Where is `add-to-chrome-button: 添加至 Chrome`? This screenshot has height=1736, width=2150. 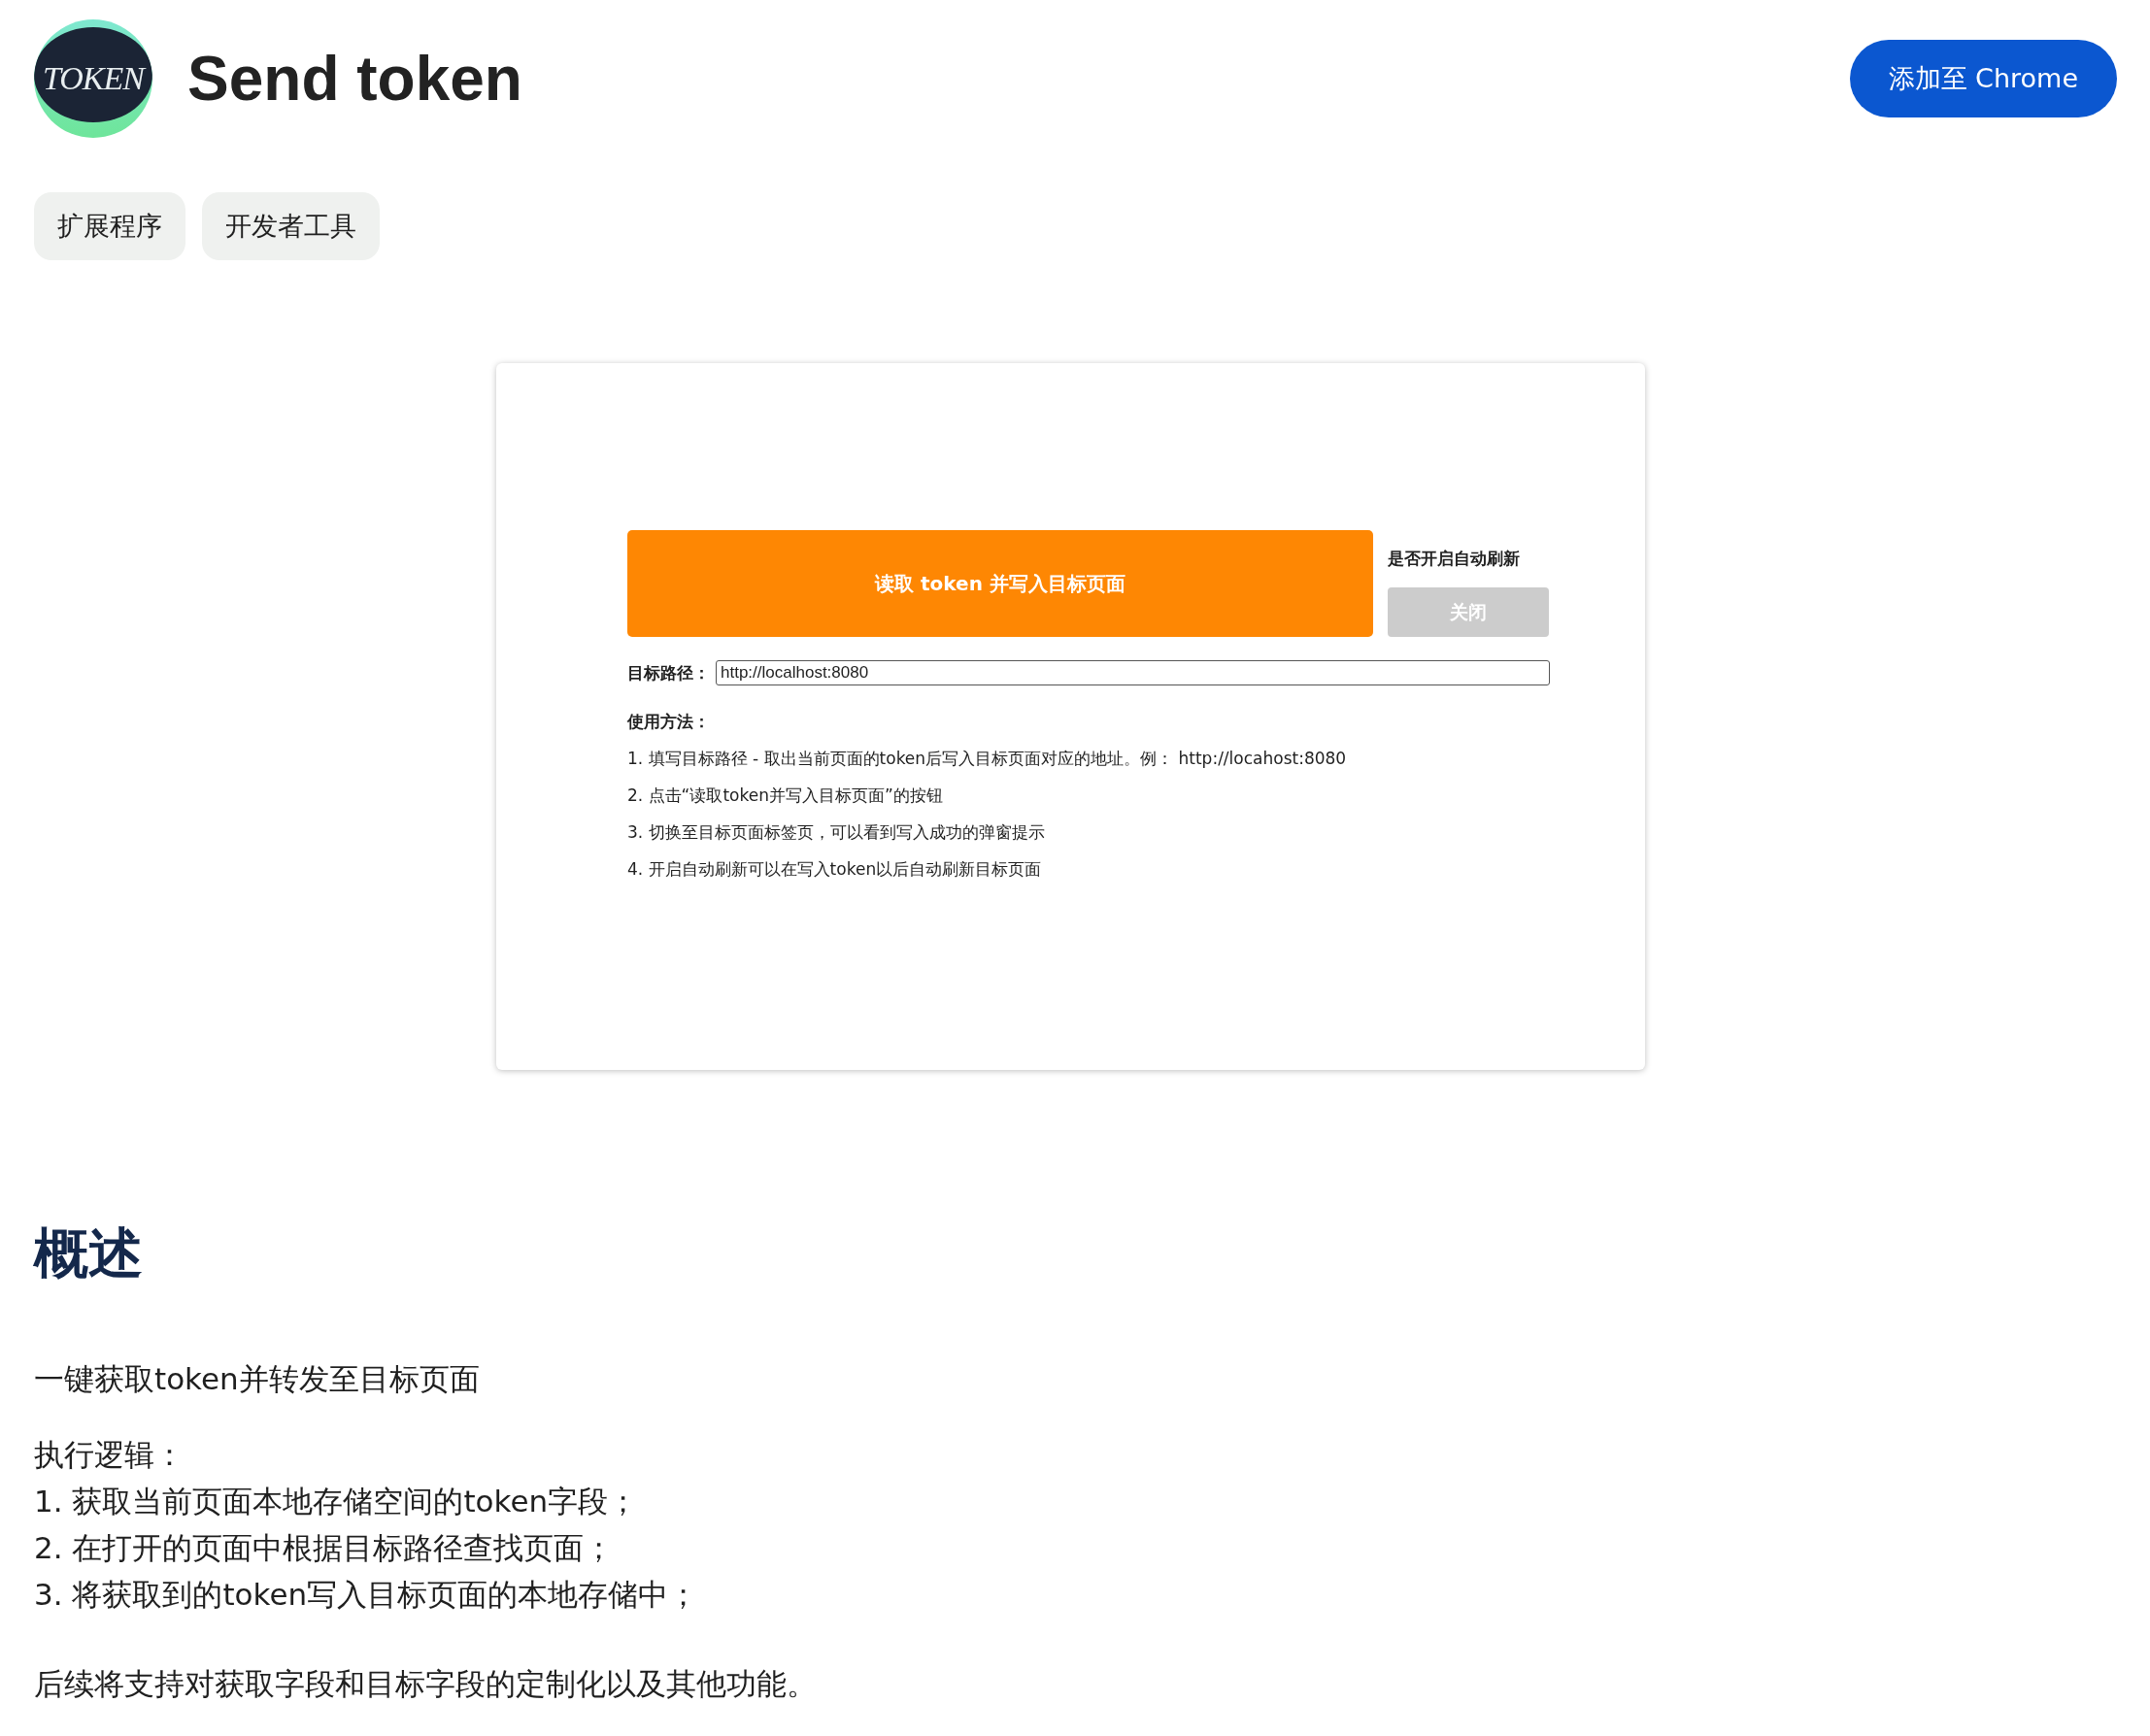
add-to-chrome-button: 添加至 Chrome is located at coordinates (1983, 78).